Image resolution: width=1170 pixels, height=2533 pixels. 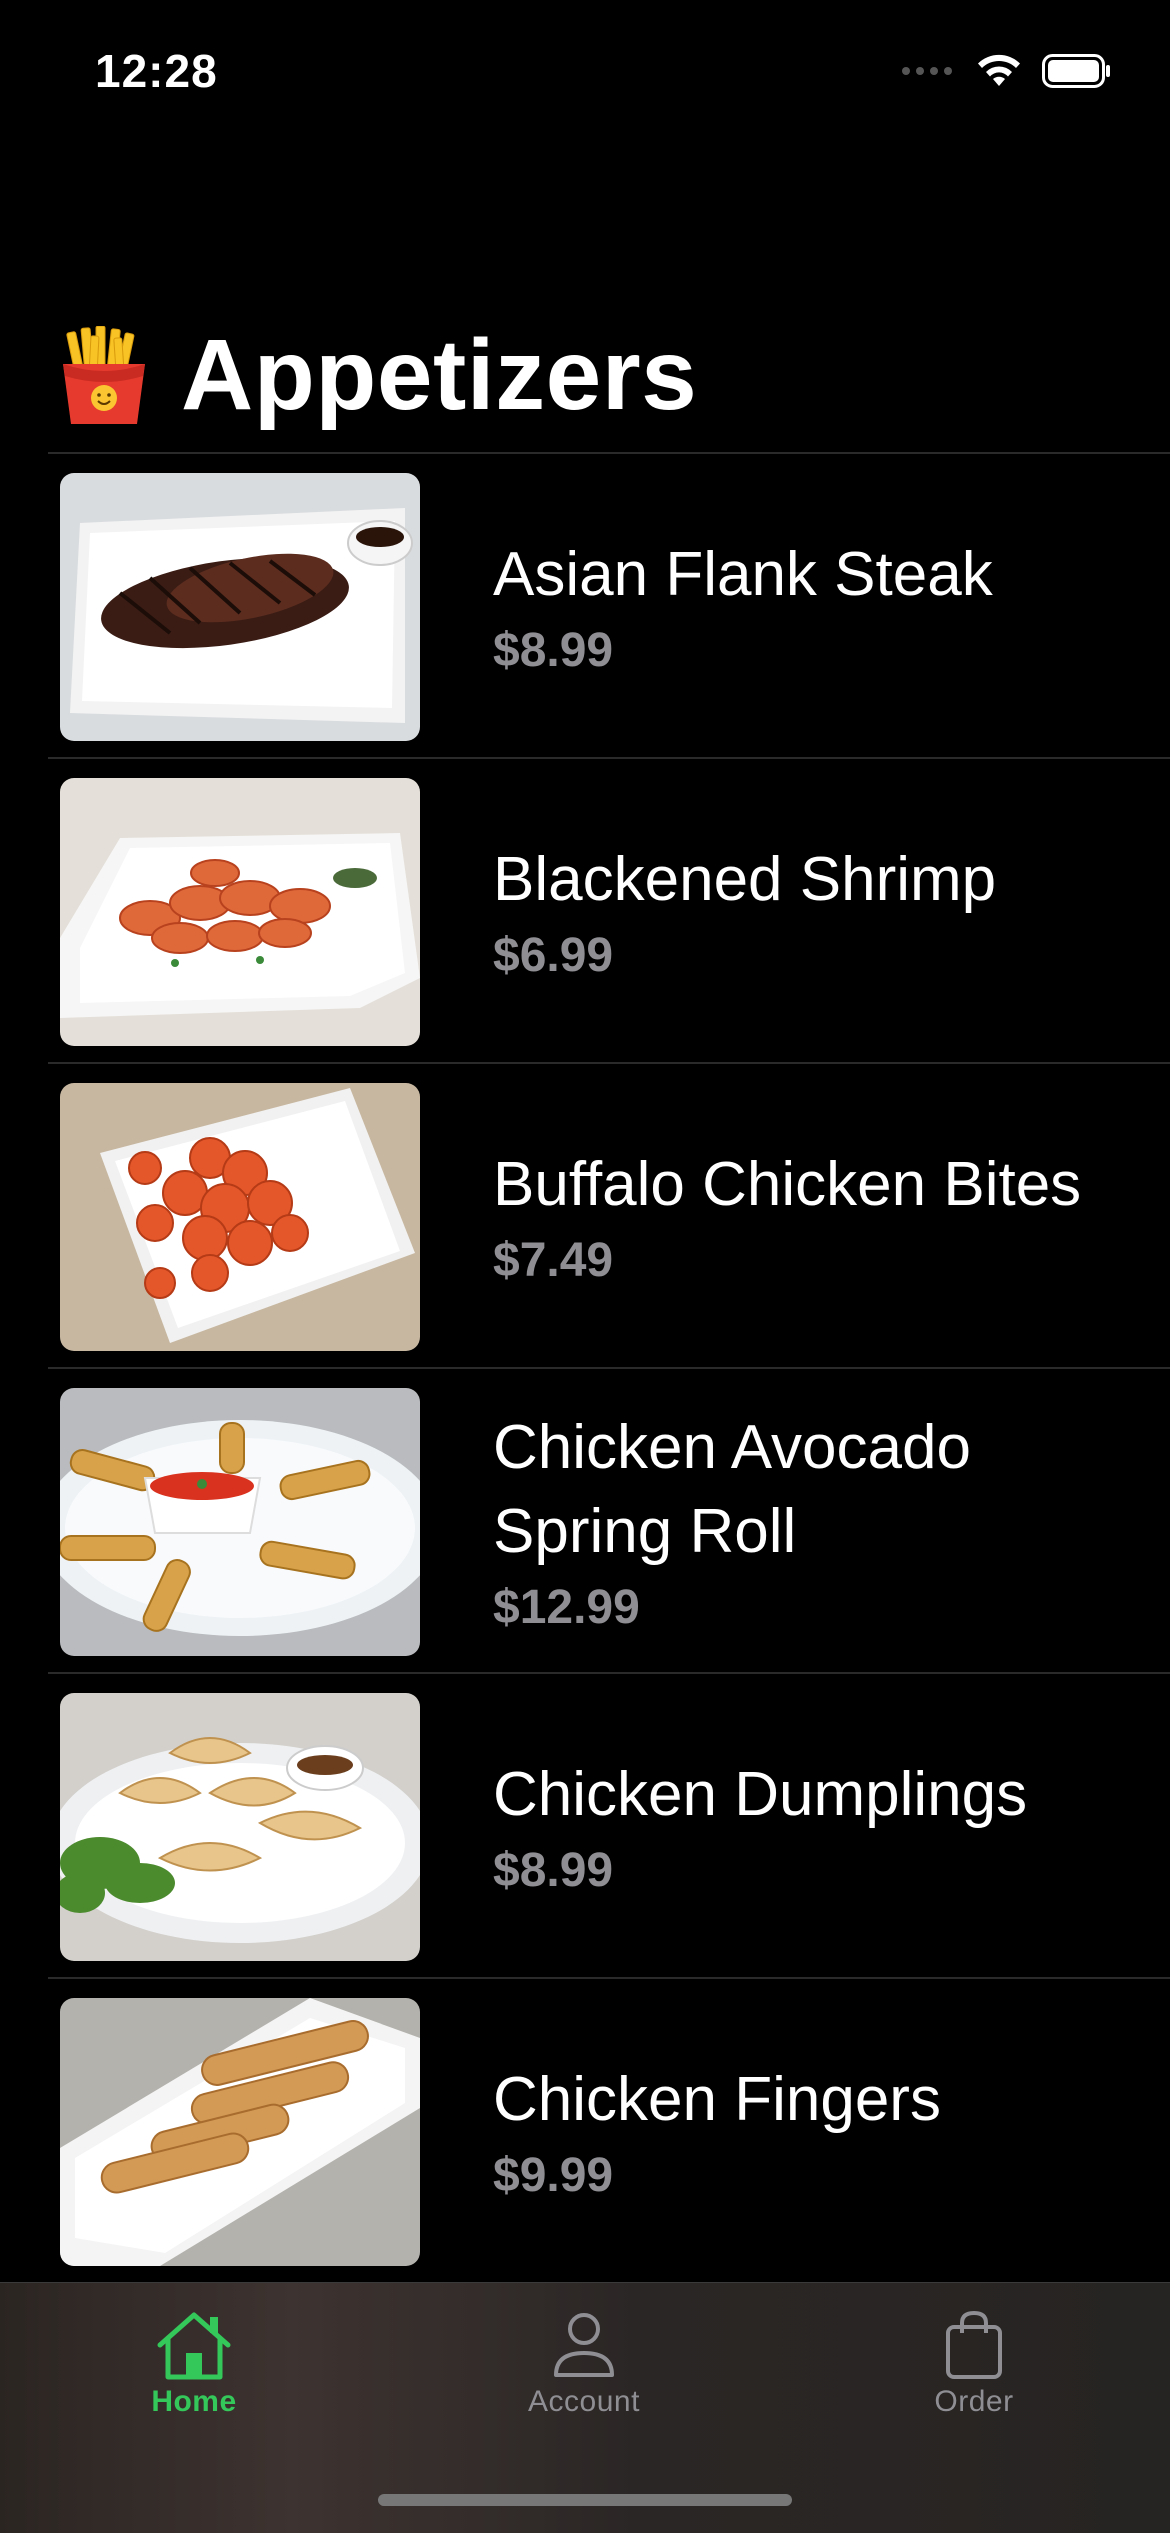 I want to click on home-indicator, so click(x=585, y=2500).